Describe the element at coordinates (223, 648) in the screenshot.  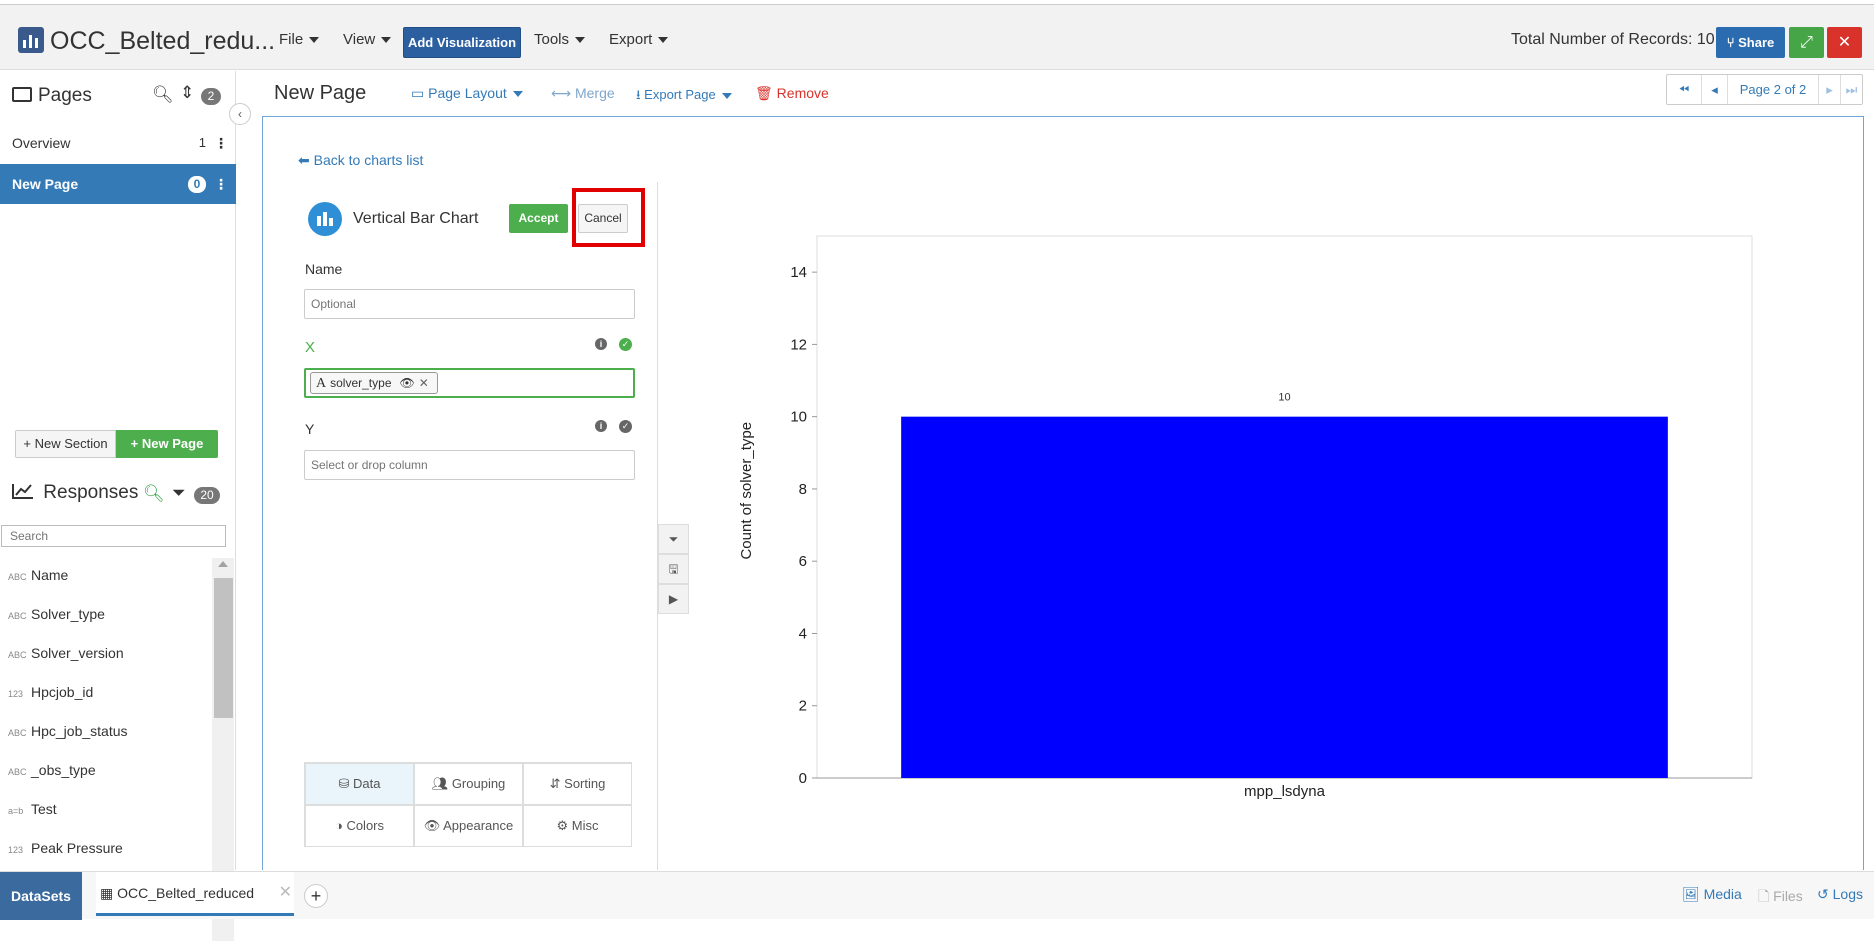
I see `scrollbar-thumb` at that location.